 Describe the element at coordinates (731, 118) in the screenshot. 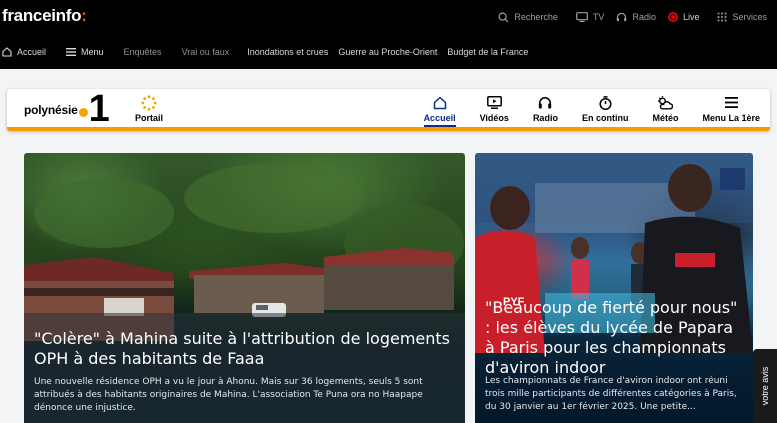

I see `region-tab-label: Menu La 1ère` at that location.